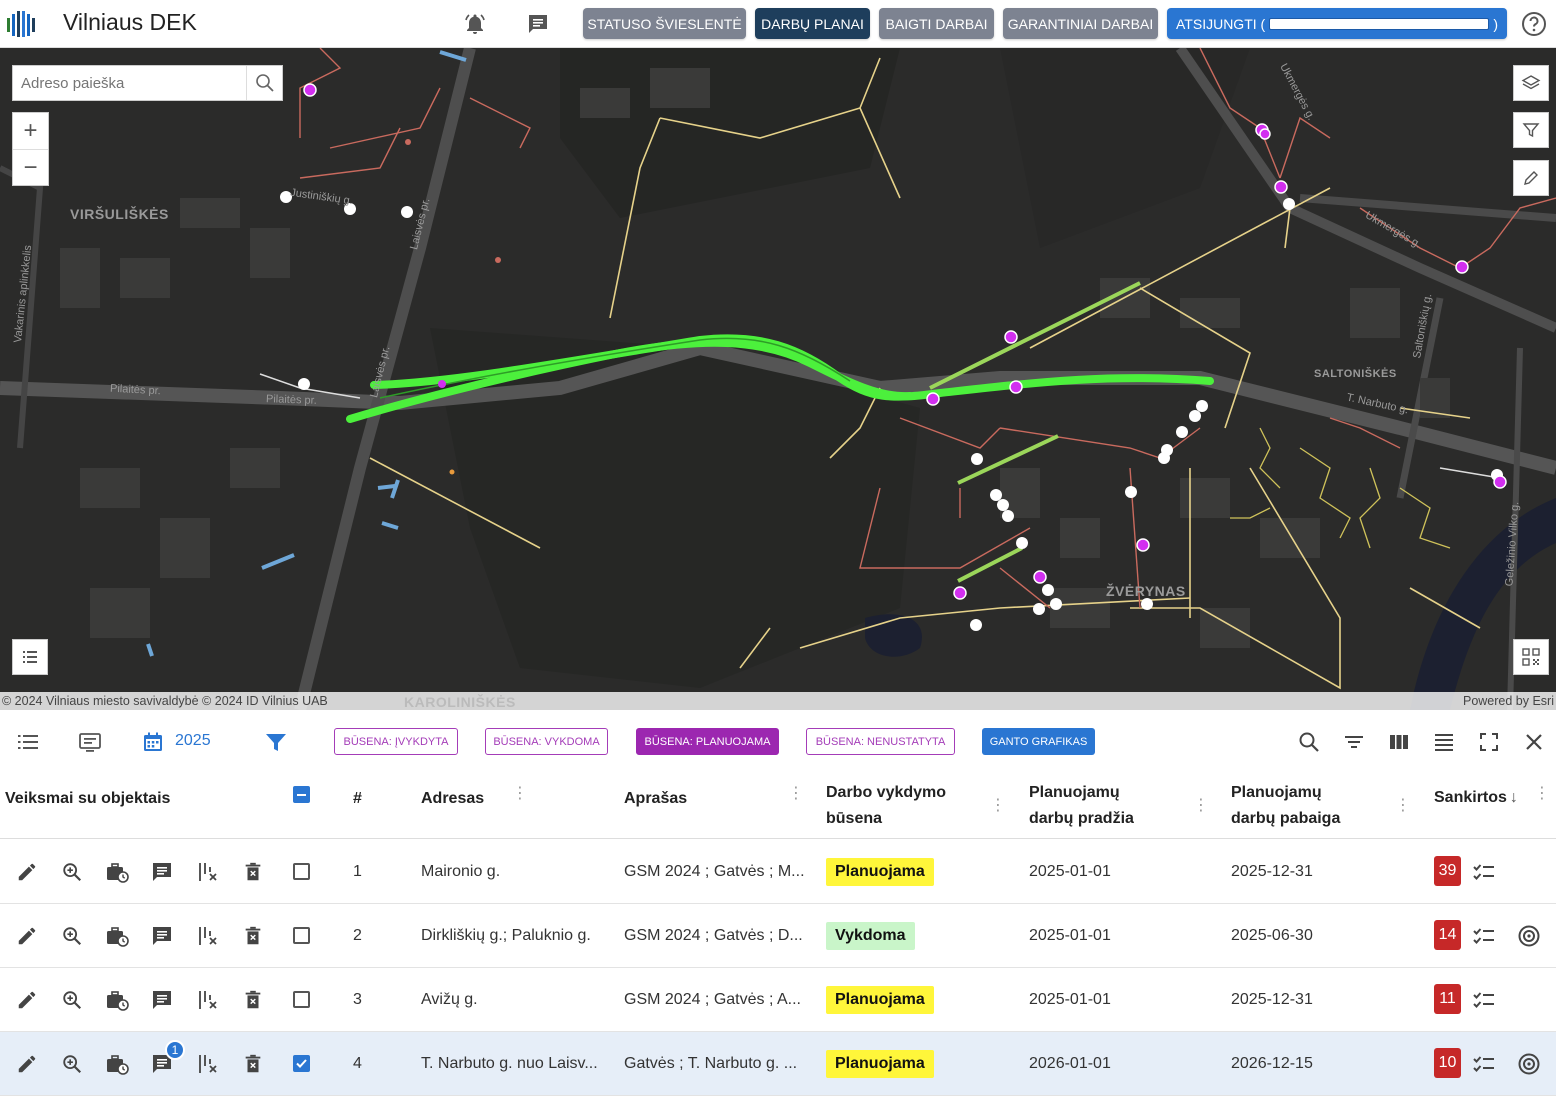 The image size is (1556, 1096). I want to click on header-status: Darbo vykdymo būsena, so click(886, 805).